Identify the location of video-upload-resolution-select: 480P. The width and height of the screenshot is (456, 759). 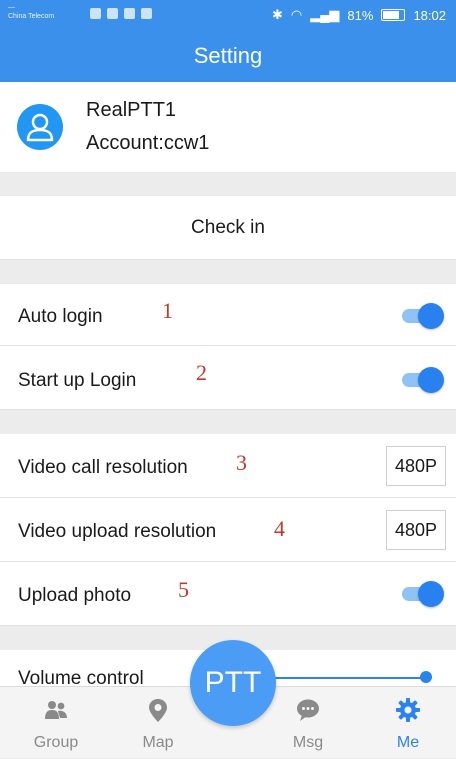
(416, 530).